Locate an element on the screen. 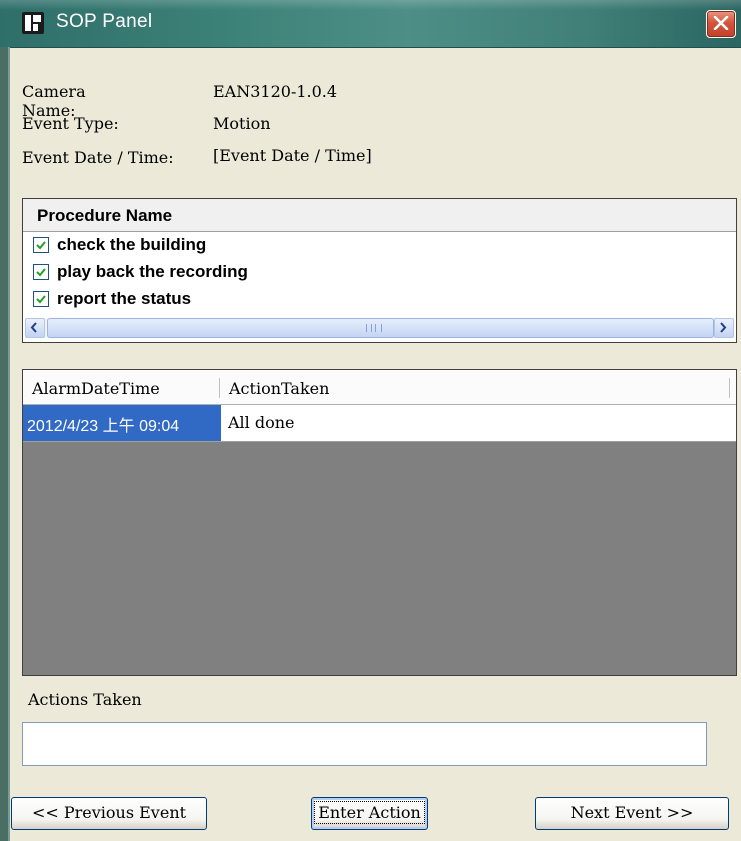 The height and width of the screenshot is (841, 741). scrollbar-grip is located at coordinates (374, 328).